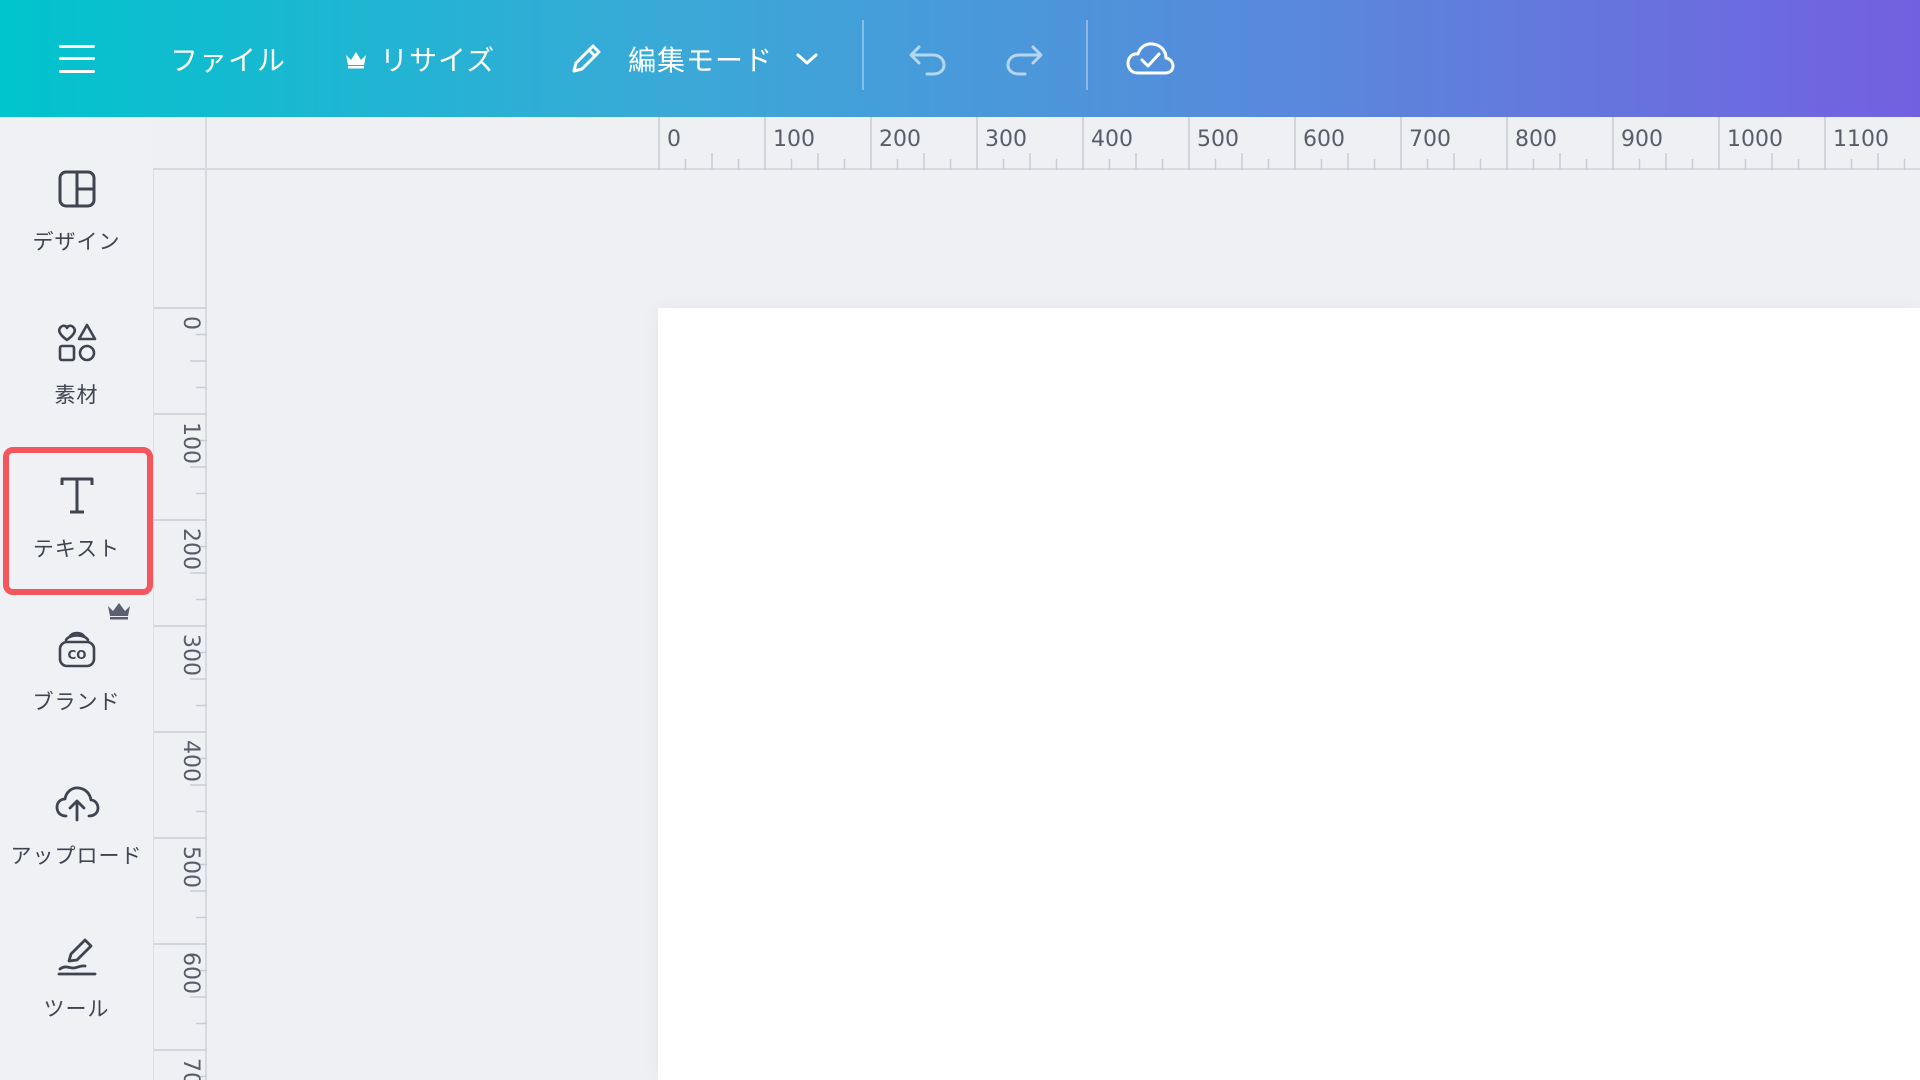  Describe the element at coordinates (76, 702) in the screenshot. I see `sidebar-item-label: ブランド` at that location.